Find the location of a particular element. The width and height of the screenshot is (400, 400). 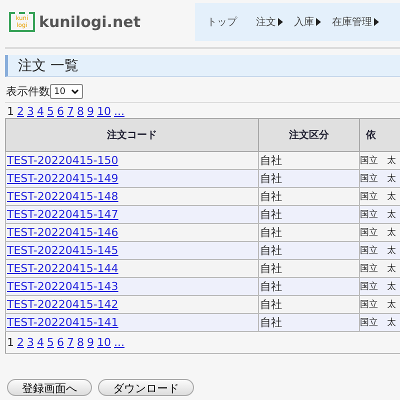

nav-item: トップ is located at coordinates (222, 22).